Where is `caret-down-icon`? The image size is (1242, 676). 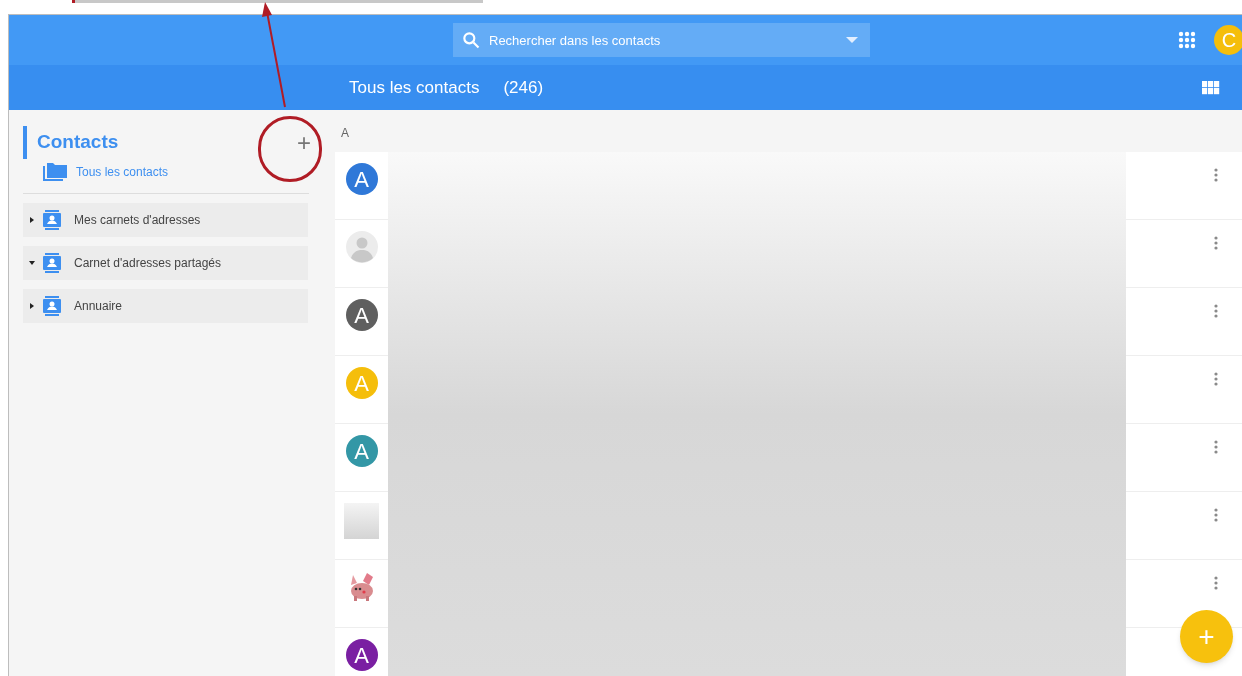 caret-down-icon is located at coordinates (32, 263).